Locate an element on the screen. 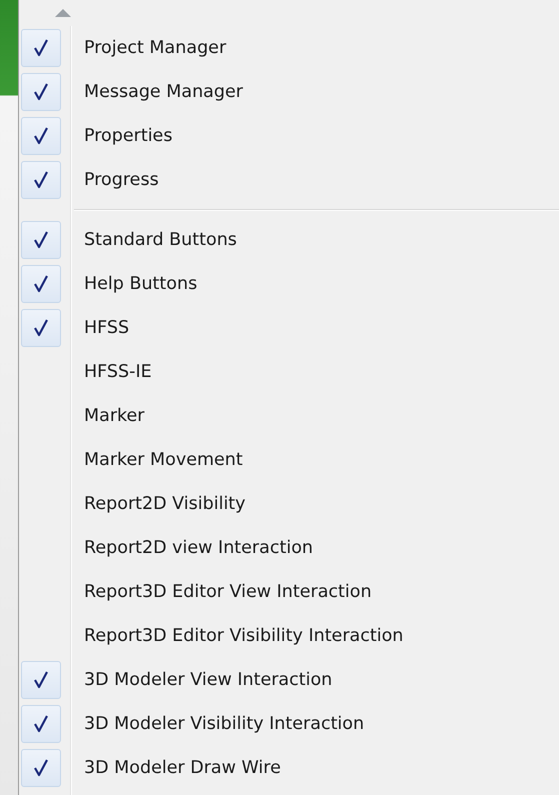 The width and height of the screenshot is (559, 795). menu-item: Report2D Visibility is located at coordinates (289, 504).